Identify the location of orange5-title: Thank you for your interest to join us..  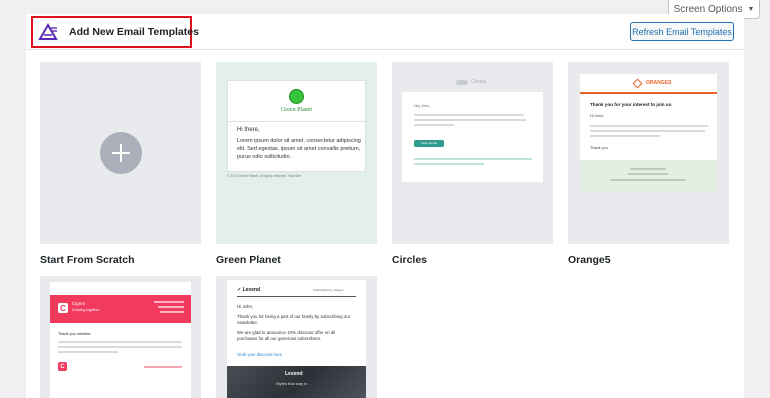
(631, 104).